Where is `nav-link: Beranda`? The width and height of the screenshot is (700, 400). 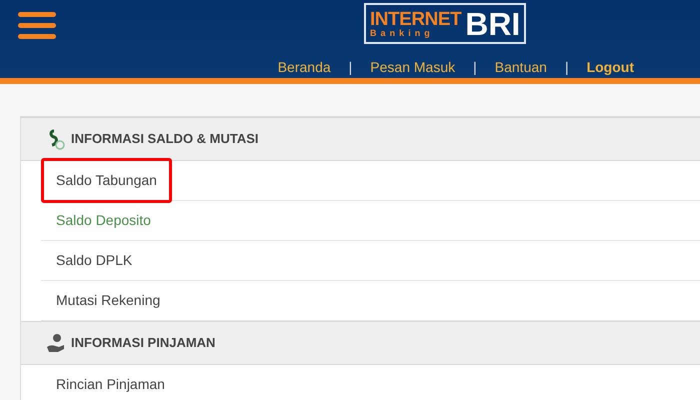 nav-link: Beranda is located at coordinates (304, 67).